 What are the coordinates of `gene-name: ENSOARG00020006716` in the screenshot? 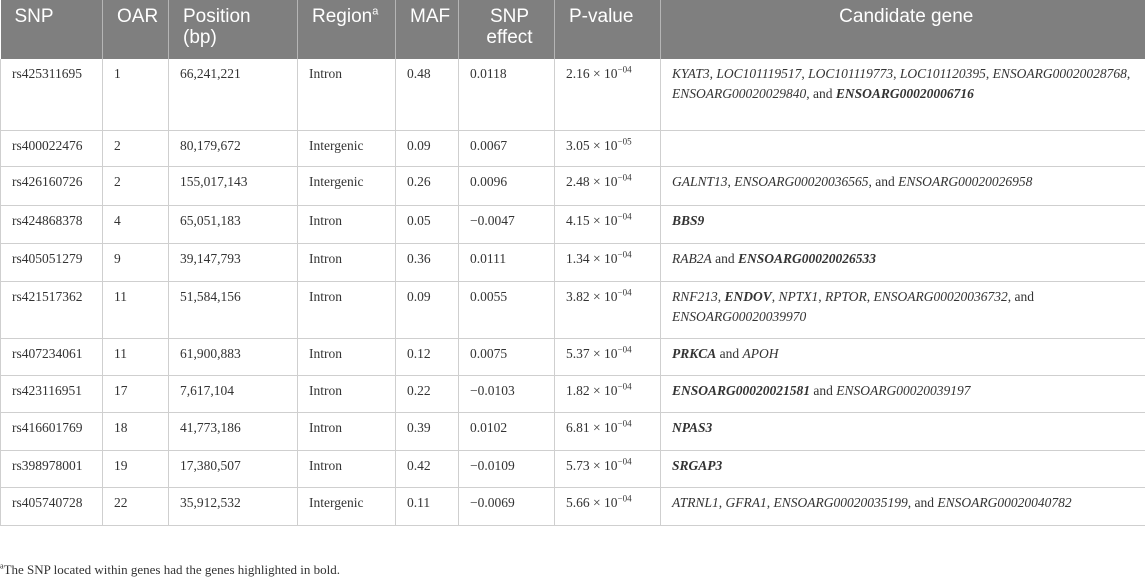 It's located at (904, 93).